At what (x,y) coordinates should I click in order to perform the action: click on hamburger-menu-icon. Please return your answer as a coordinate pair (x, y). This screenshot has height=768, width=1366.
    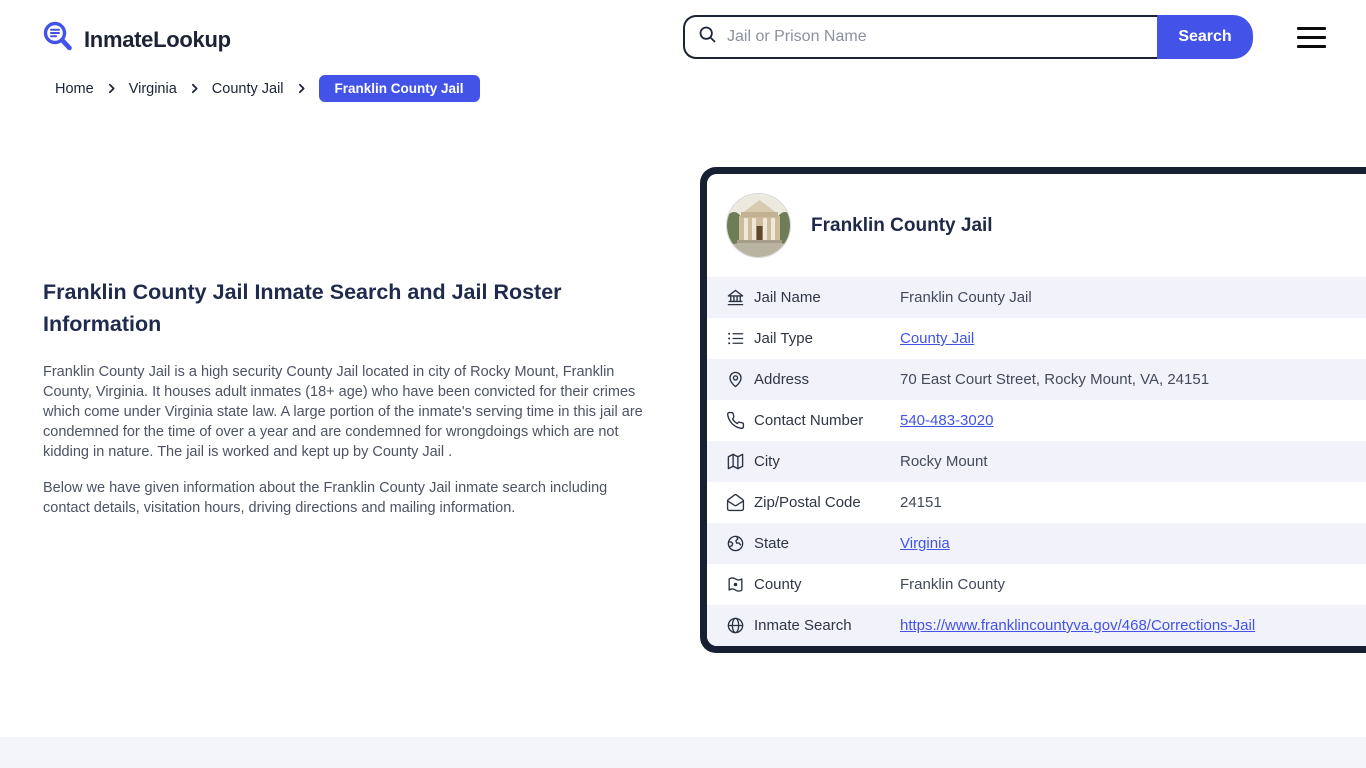
    Looking at the image, I should click on (1311, 37).